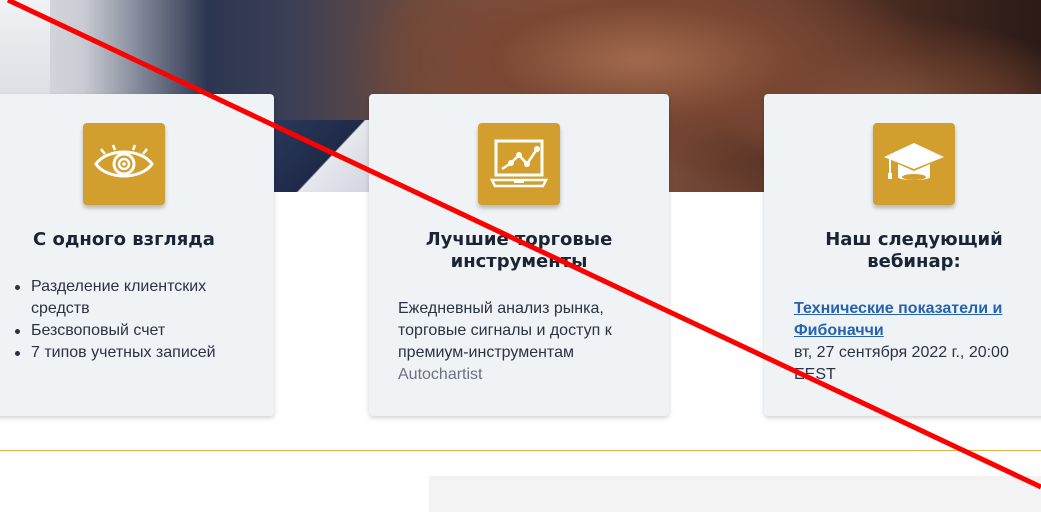  I want to click on webinar-link: Технические показатели и Фибоначчи, so click(898, 319).